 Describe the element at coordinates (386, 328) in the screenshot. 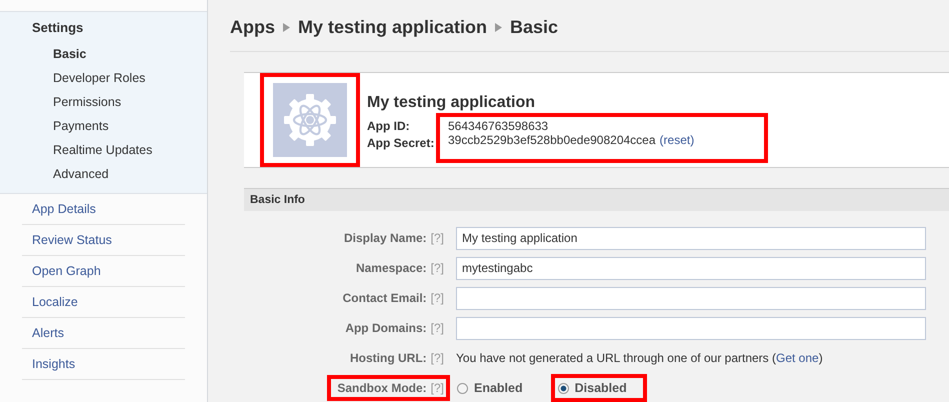

I see `field-label: App Domains:` at that location.